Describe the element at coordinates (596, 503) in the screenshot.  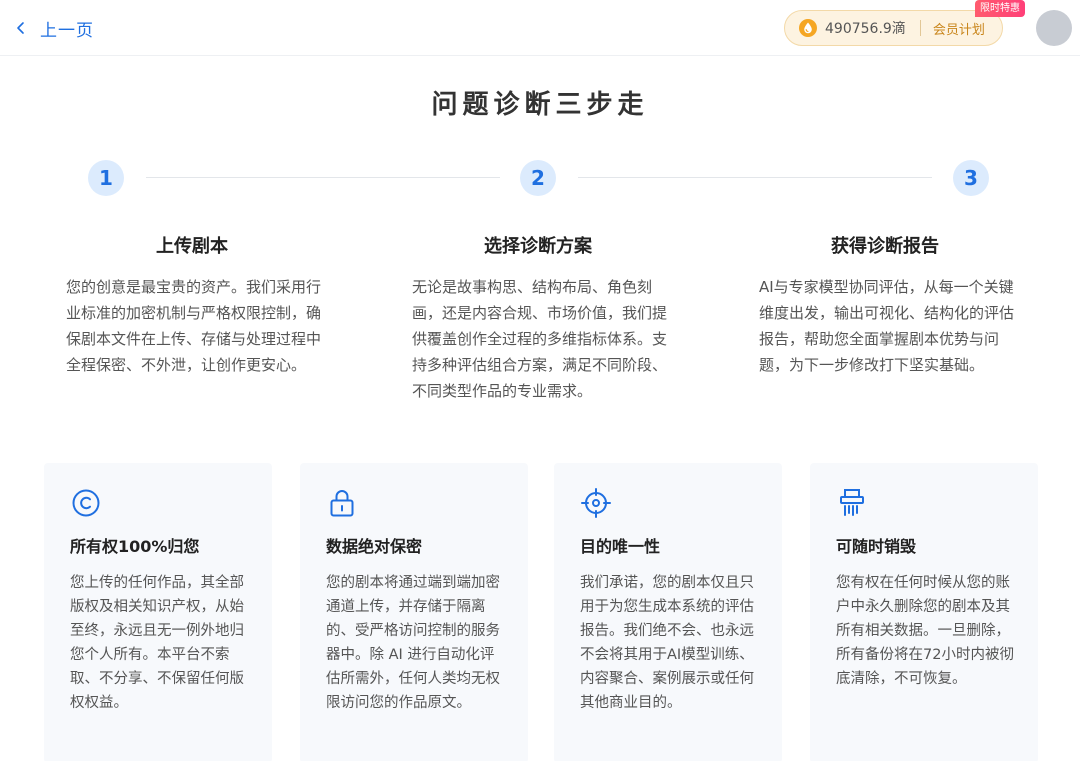
I see `target-icon` at that location.